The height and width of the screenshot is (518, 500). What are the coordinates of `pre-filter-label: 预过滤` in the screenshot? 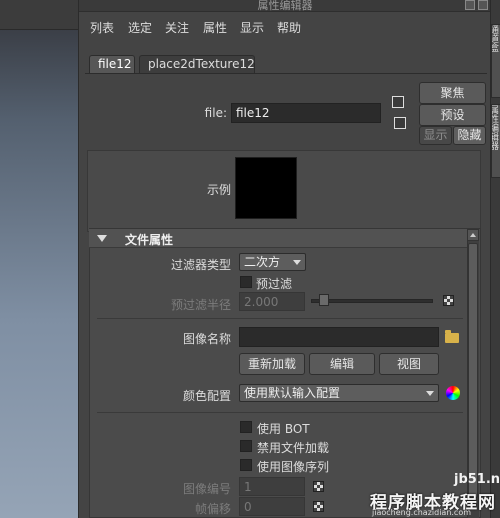 It's located at (274, 284).